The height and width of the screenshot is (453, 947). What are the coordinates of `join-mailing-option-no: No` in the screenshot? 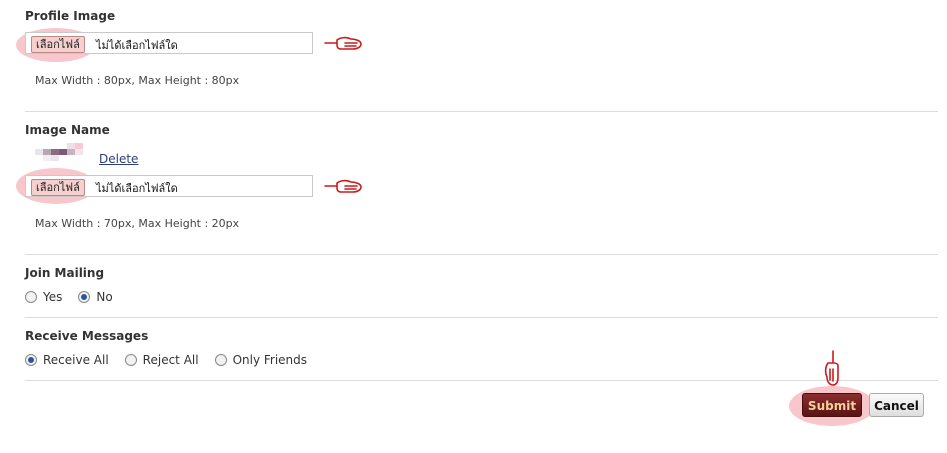 It's located at (95, 297).